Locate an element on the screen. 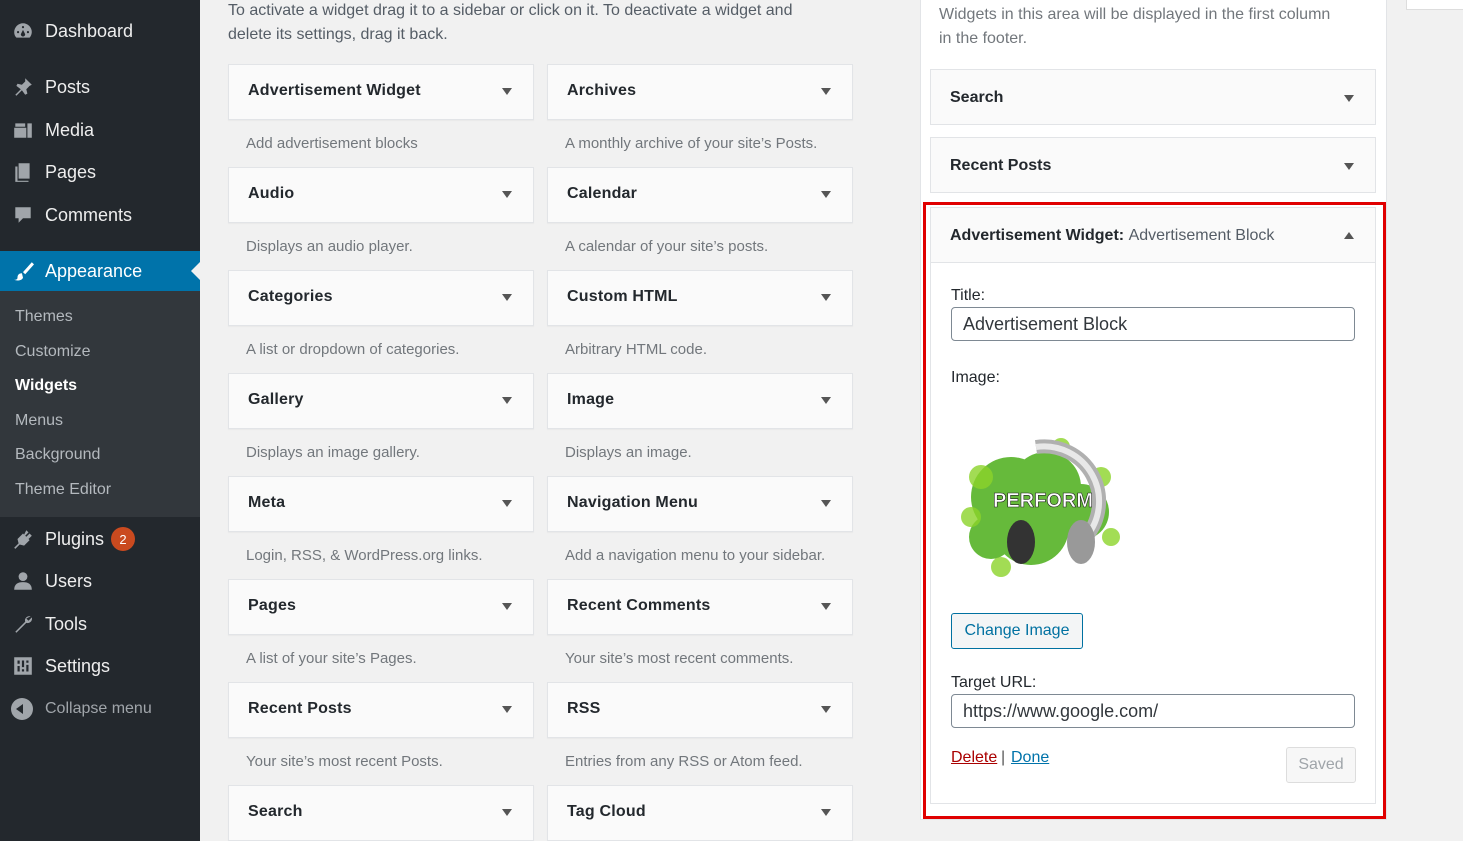  menu-label-users: Users is located at coordinates (69, 580).